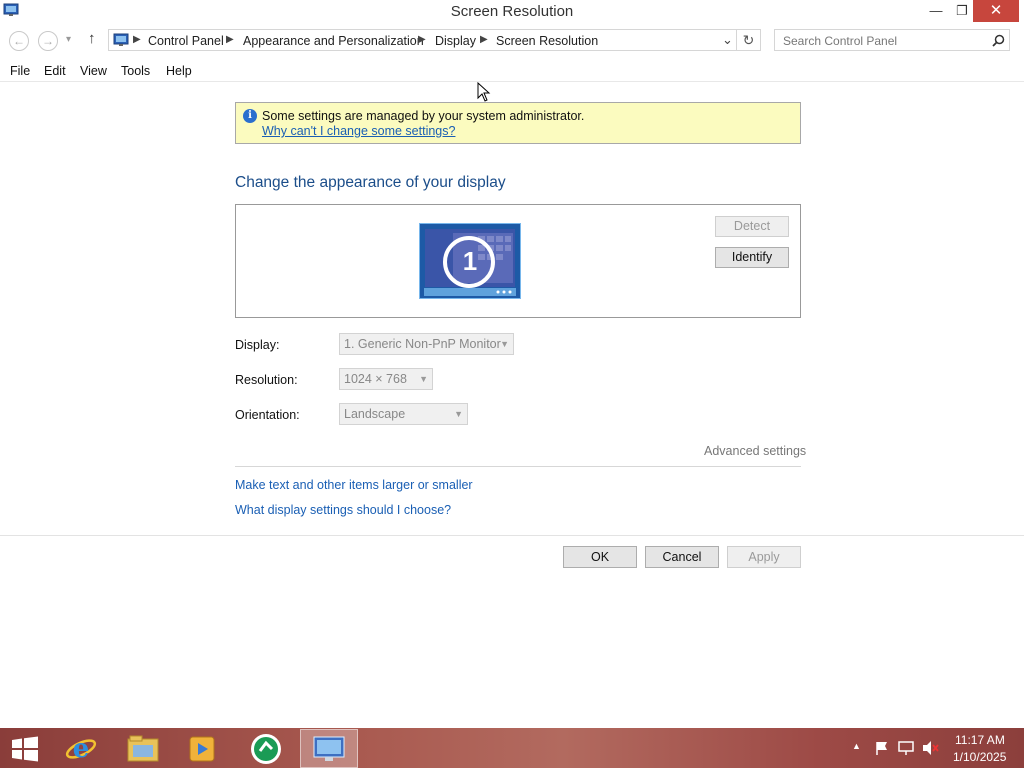 The image size is (1024, 768). I want to click on menu-tools: Tools, so click(135, 71).